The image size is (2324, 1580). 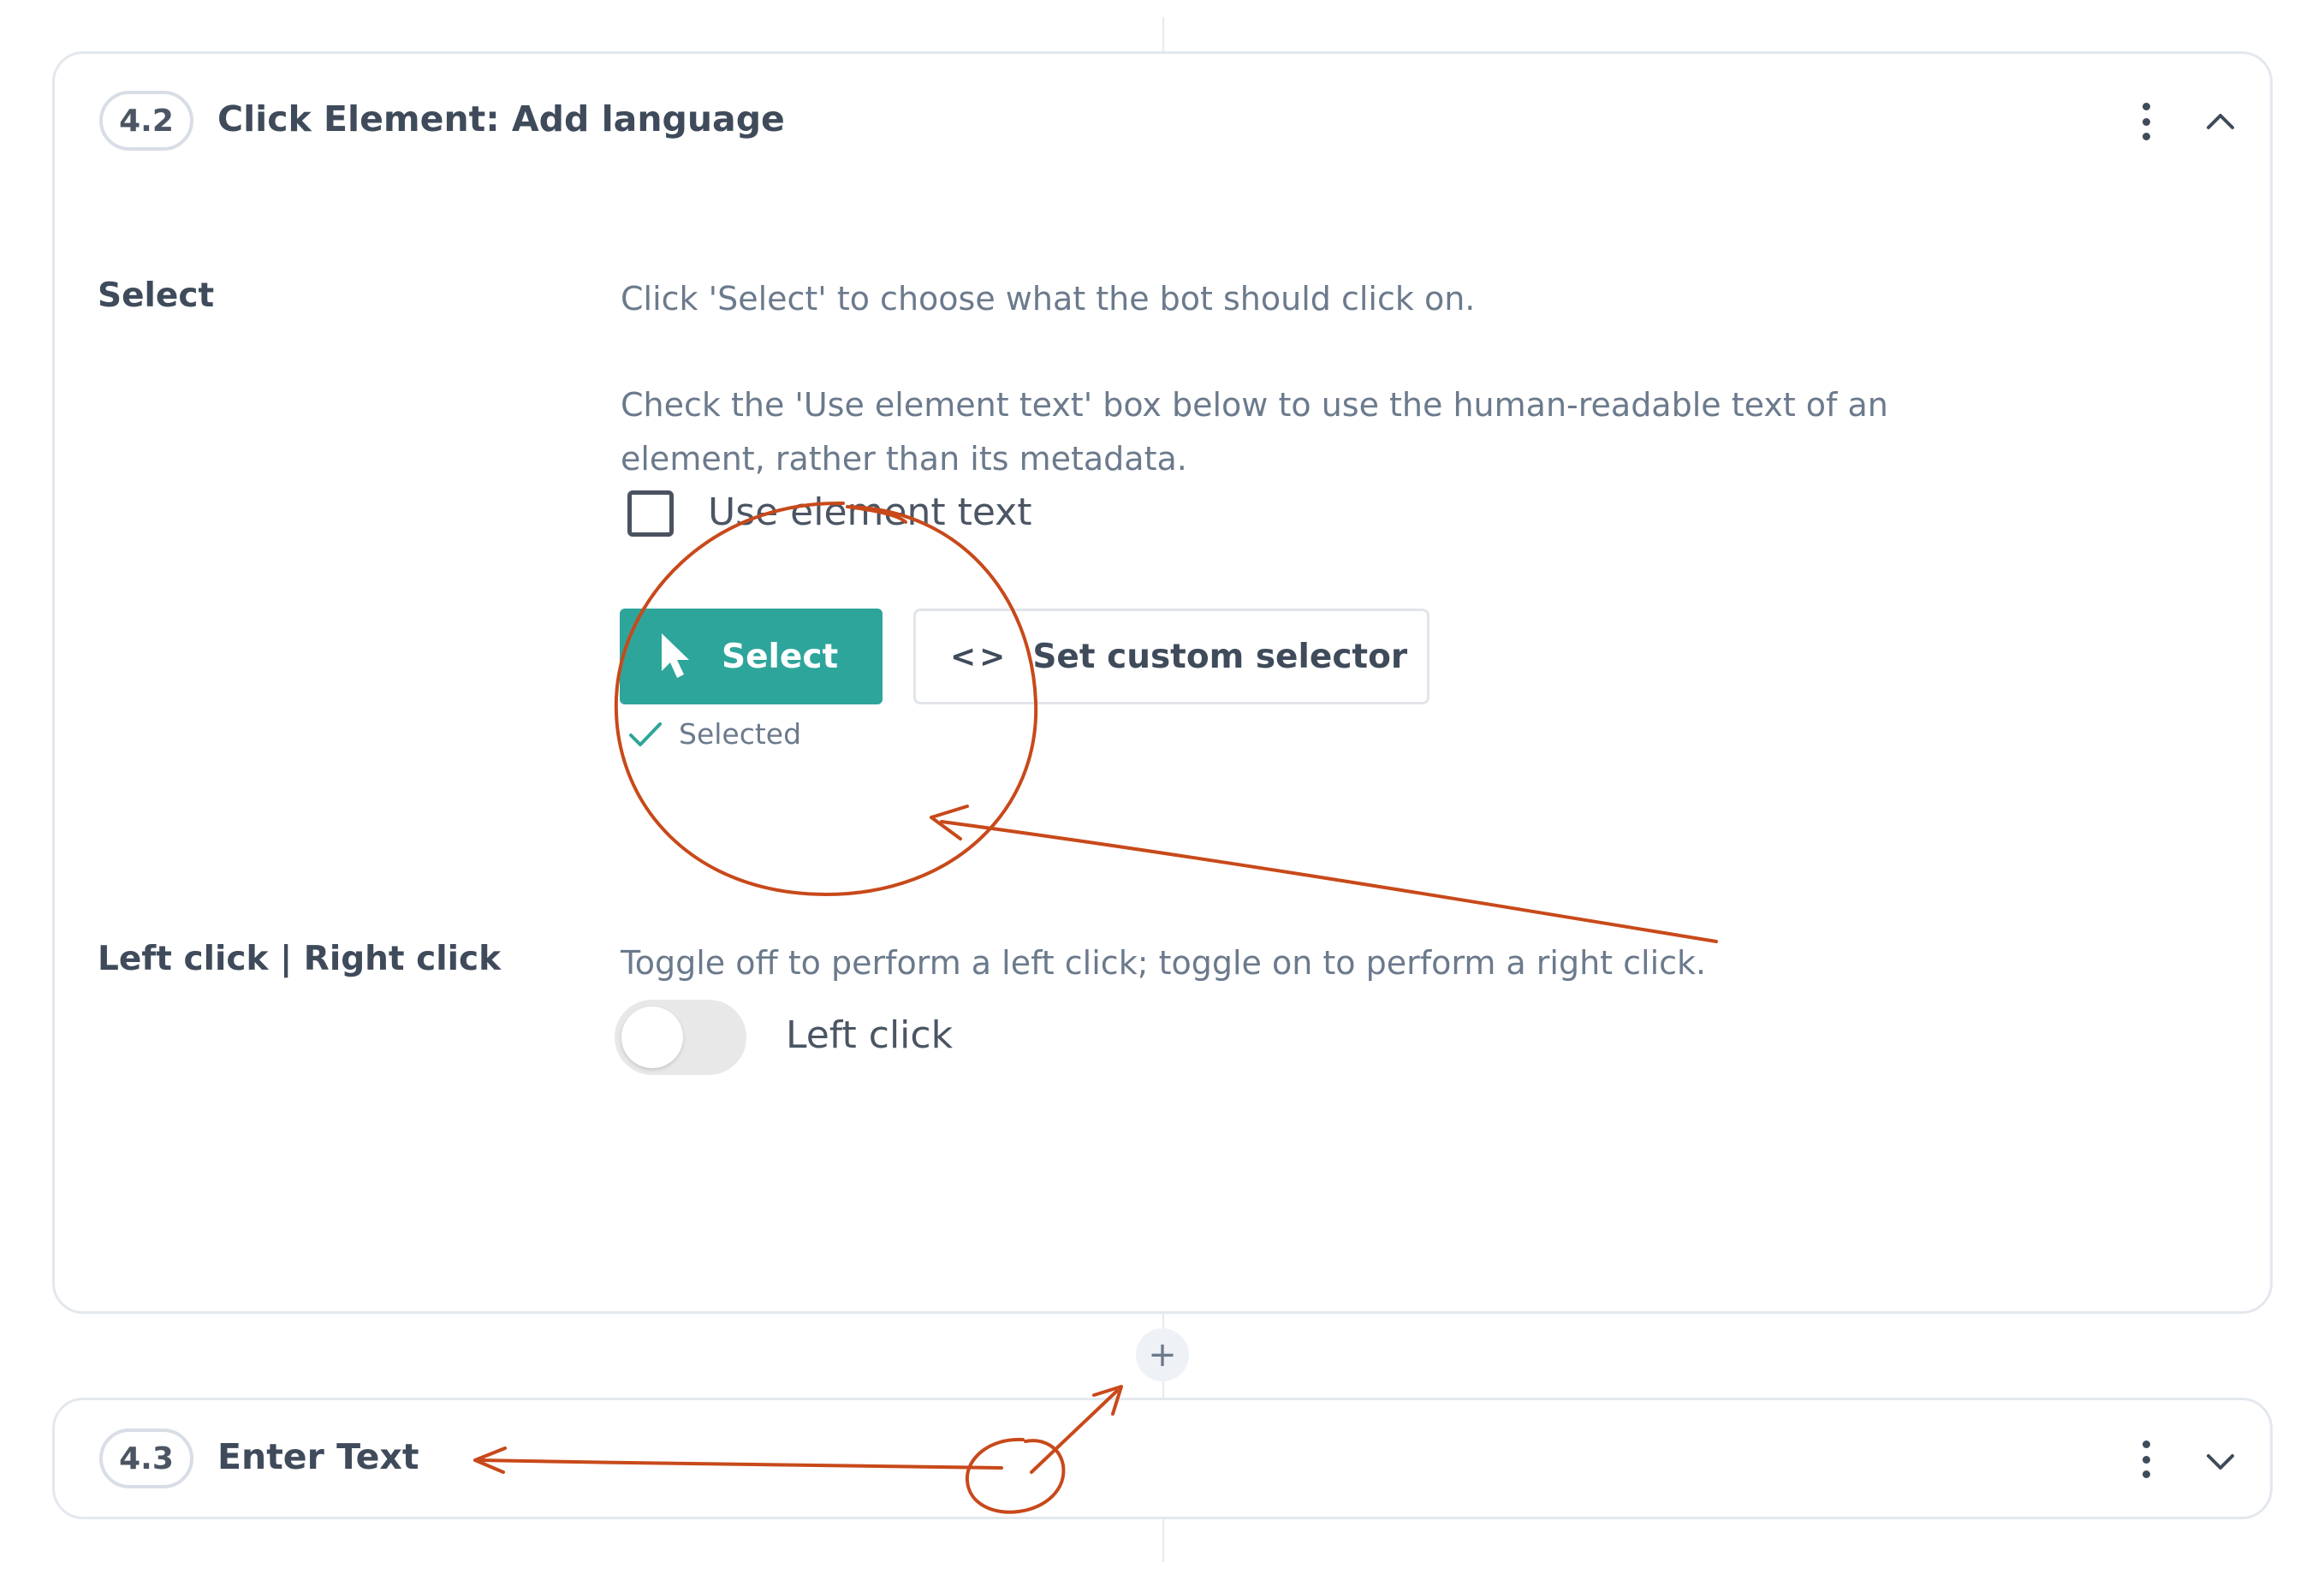 I want to click on step-title: Enter Text, so click(x=318, y=1457).